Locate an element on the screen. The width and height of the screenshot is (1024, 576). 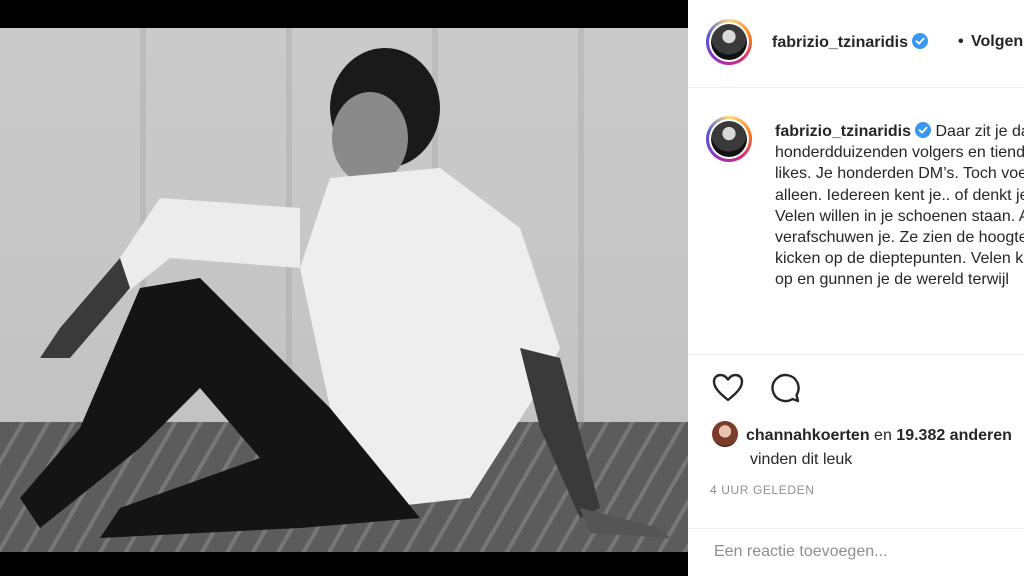
caption-avatar is located at coordinates (729, 139).